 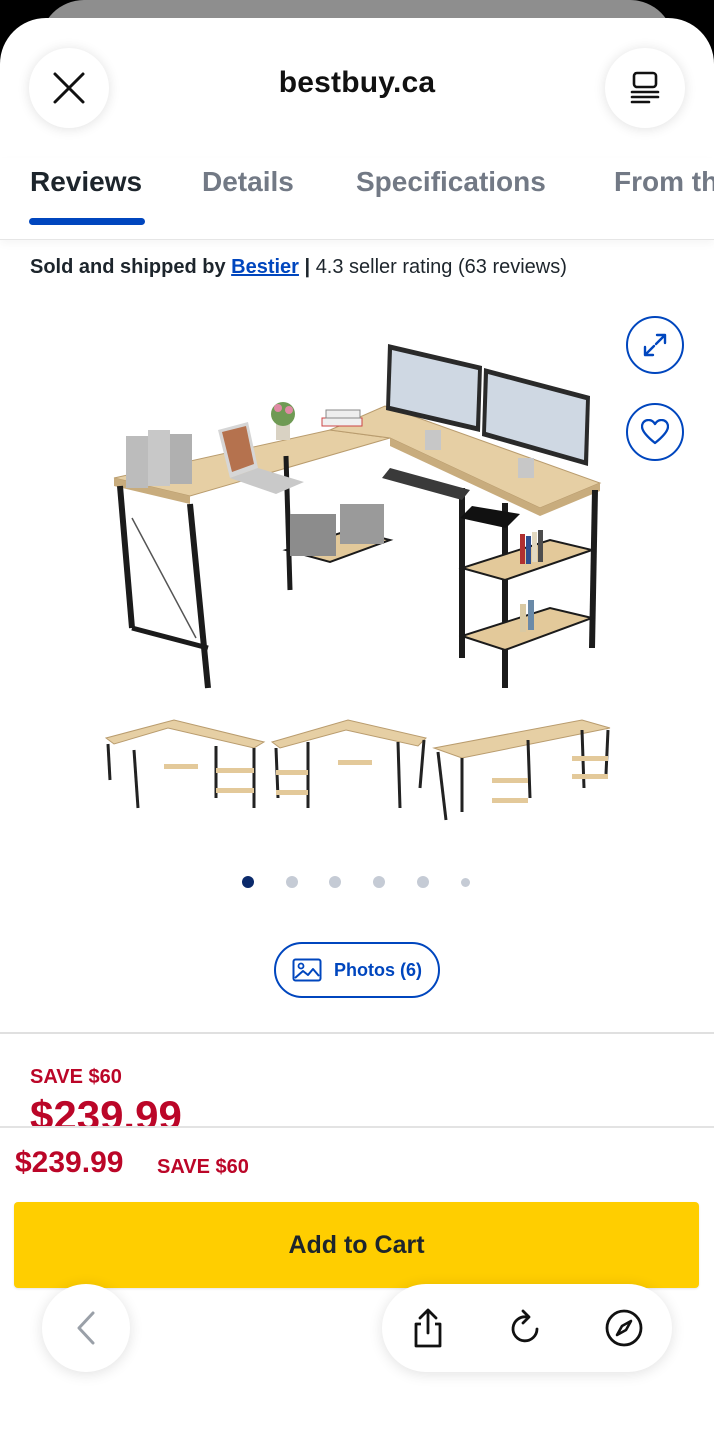 I want to click on reload-icon, so click(x=525, y=1326).